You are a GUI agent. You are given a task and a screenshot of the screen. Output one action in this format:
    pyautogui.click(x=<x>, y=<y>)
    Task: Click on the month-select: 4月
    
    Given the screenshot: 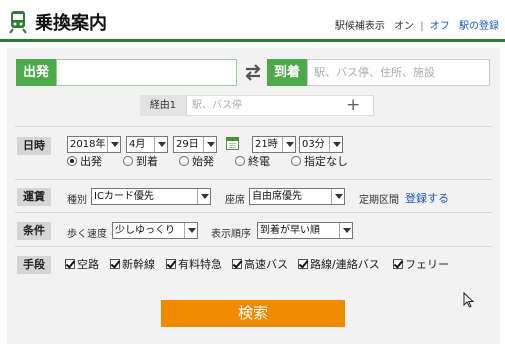 What is the action you would take?
    pyautogui.click(x=147, y=144)
    